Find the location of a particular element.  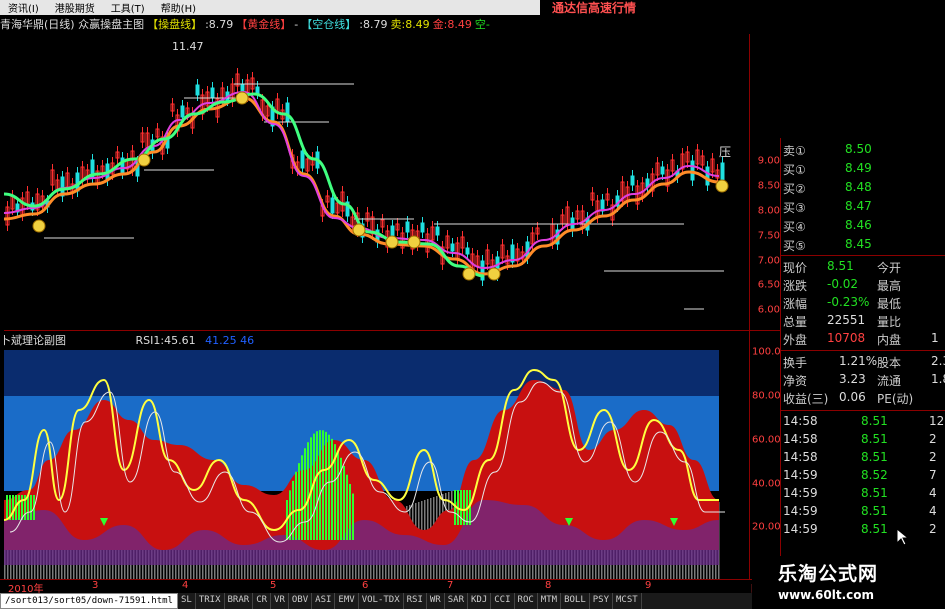

menu-tools: 工具(T) is located at coordinates (128, 7).